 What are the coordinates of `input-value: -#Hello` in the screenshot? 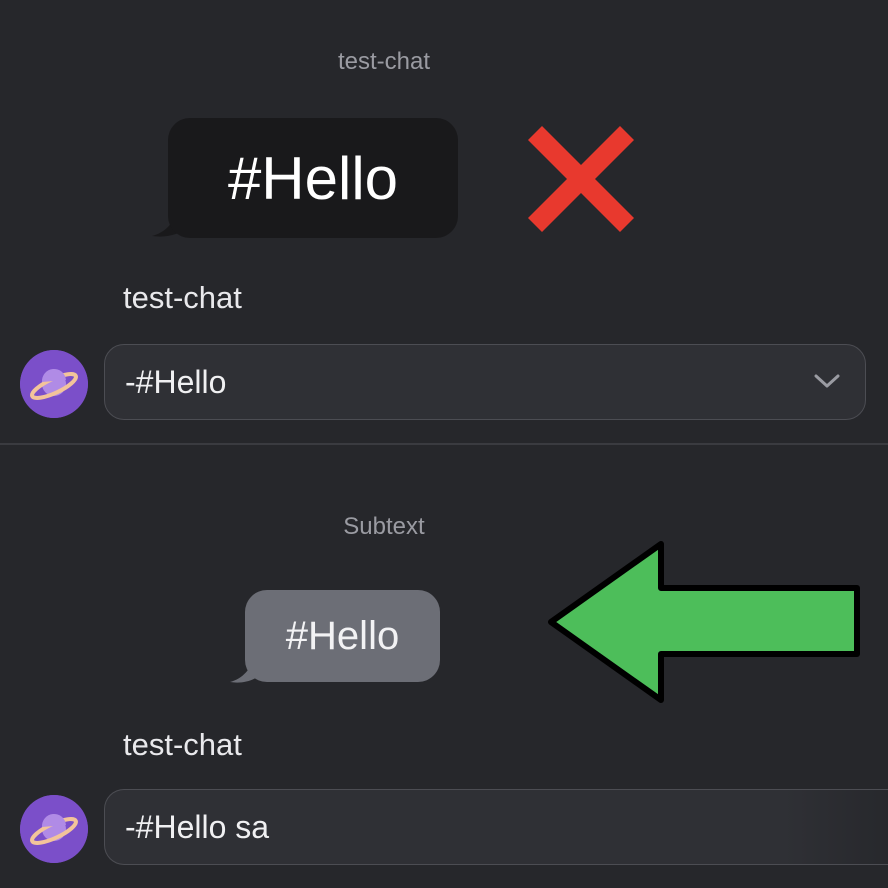 It's located at (176, 381).